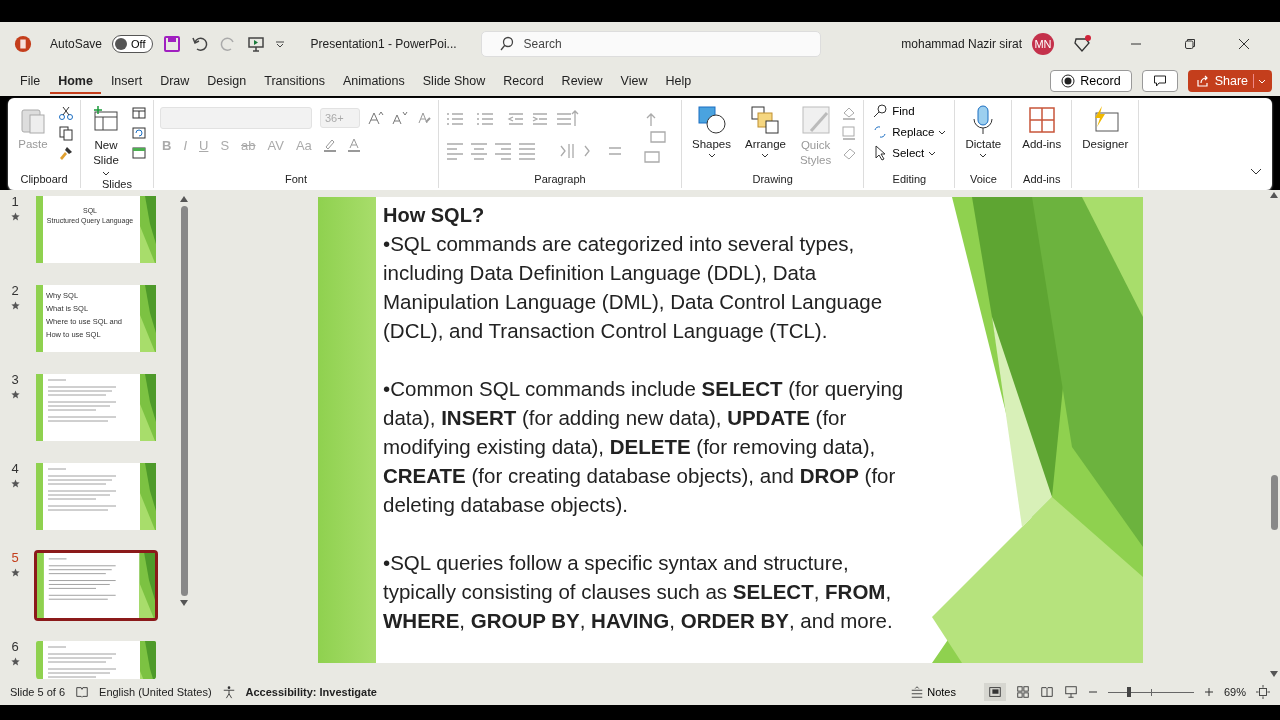  I want to click on group-label: Clipboard, so click(44, 179).